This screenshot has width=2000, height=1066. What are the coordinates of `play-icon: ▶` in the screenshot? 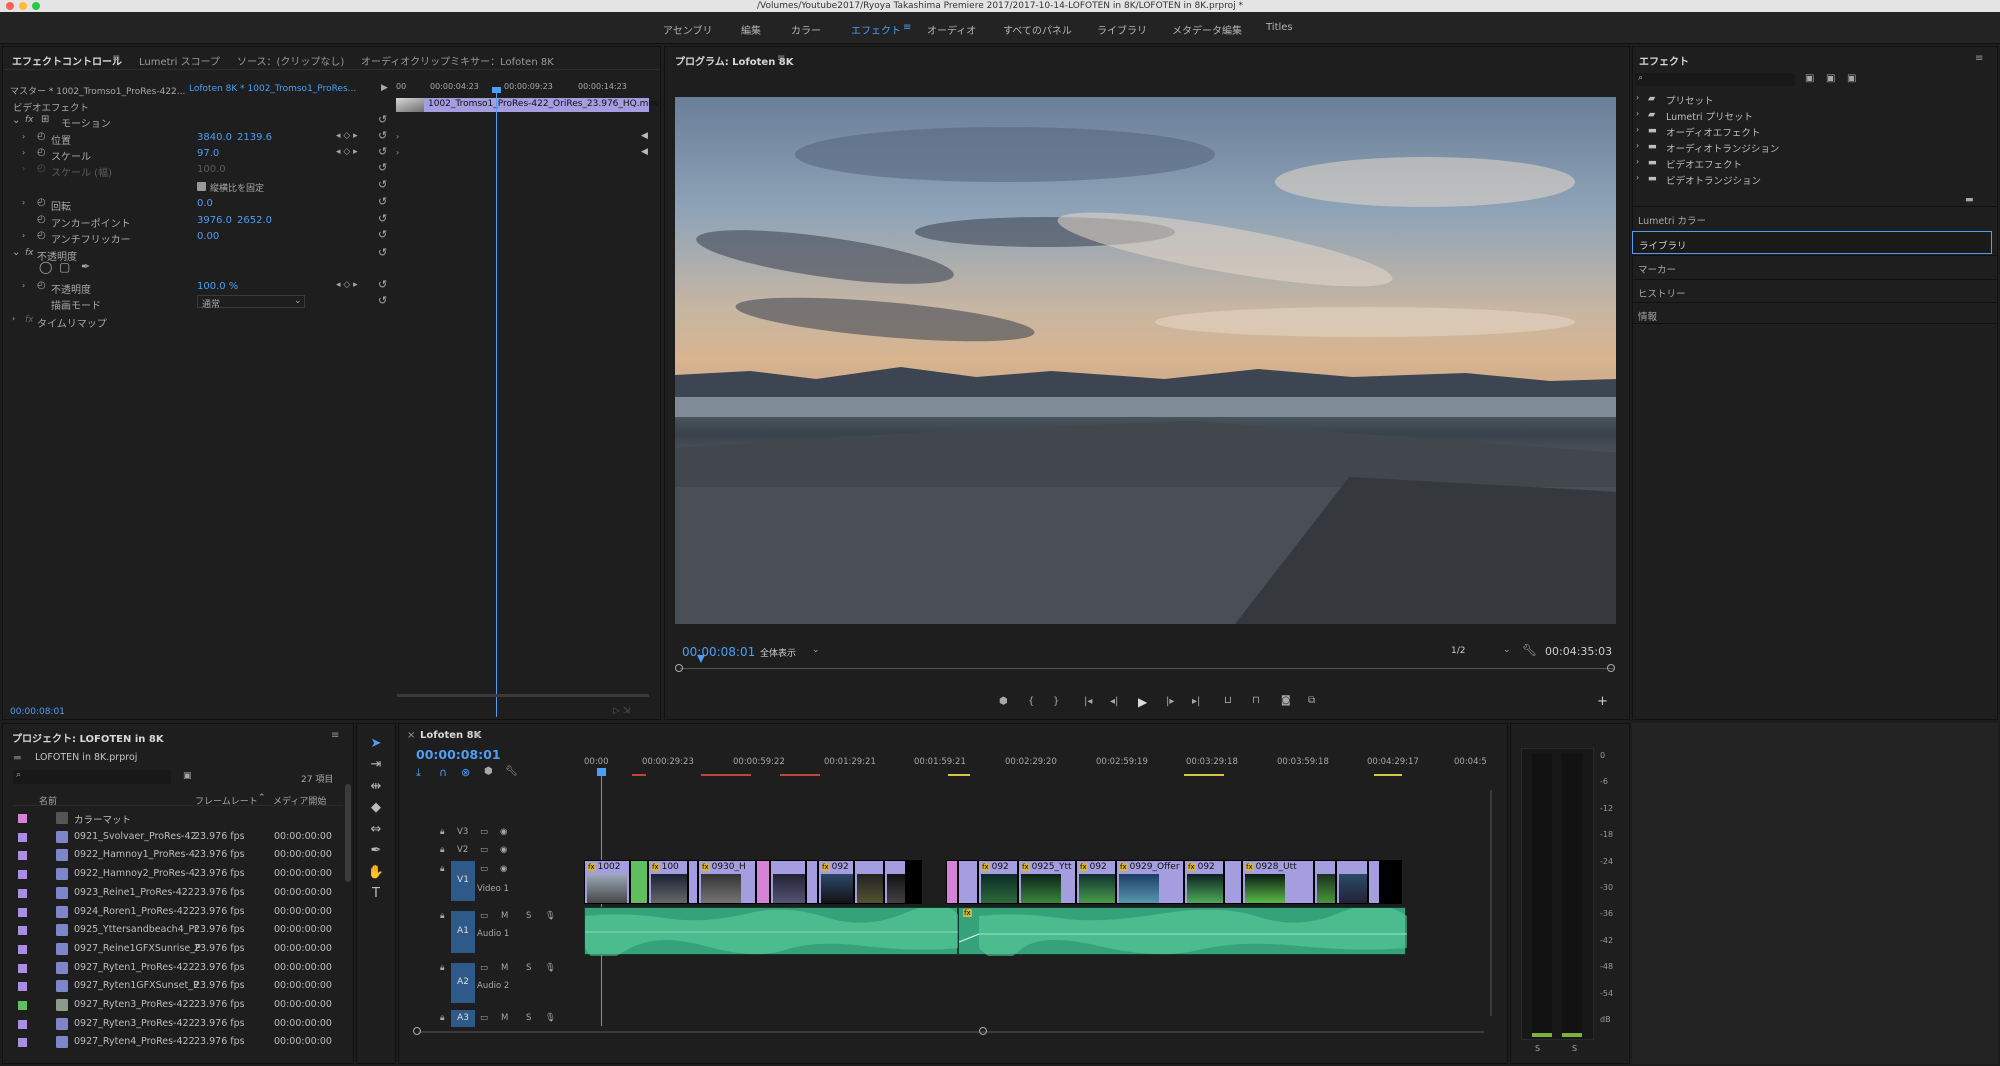 It's located at (1142, 702).